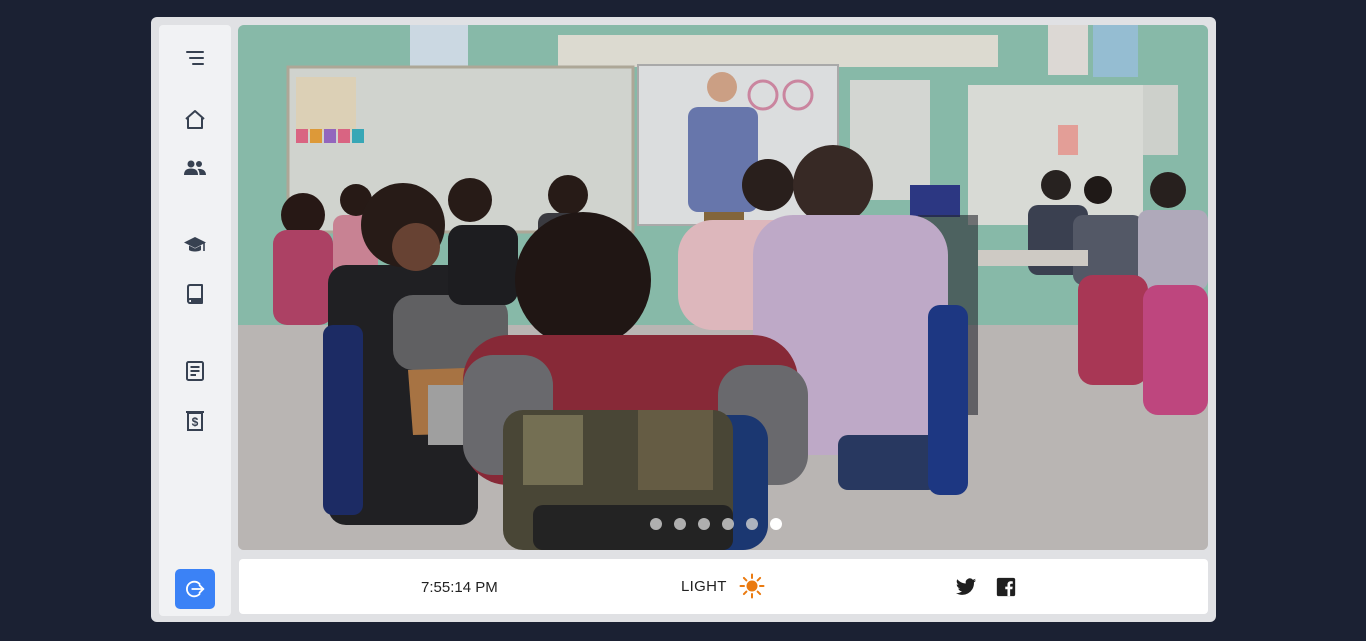 The height and width of the screenshot is (641, 1366). I want to click on logout-icon, so click(195, 589).